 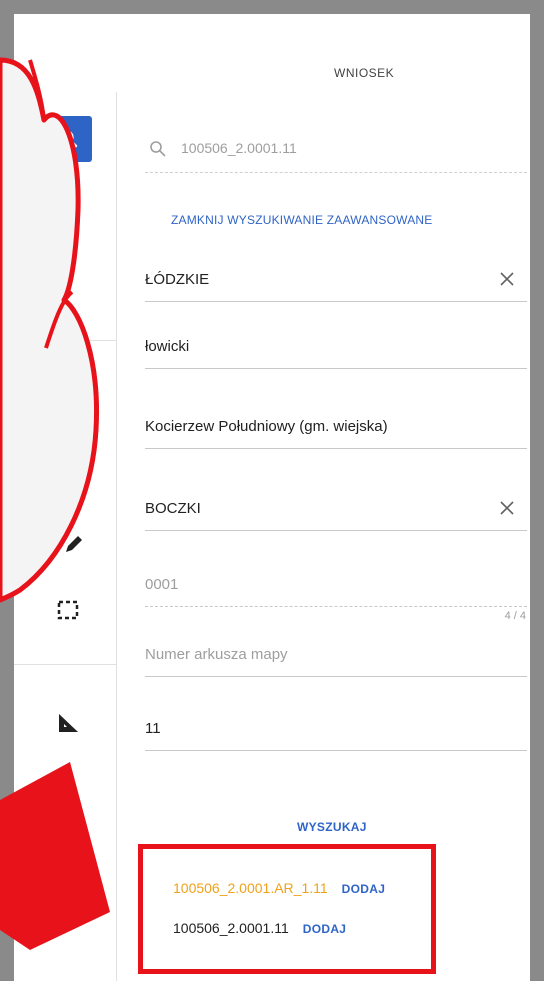 I want to click on window-frame-top, so click(x=272, y=7).